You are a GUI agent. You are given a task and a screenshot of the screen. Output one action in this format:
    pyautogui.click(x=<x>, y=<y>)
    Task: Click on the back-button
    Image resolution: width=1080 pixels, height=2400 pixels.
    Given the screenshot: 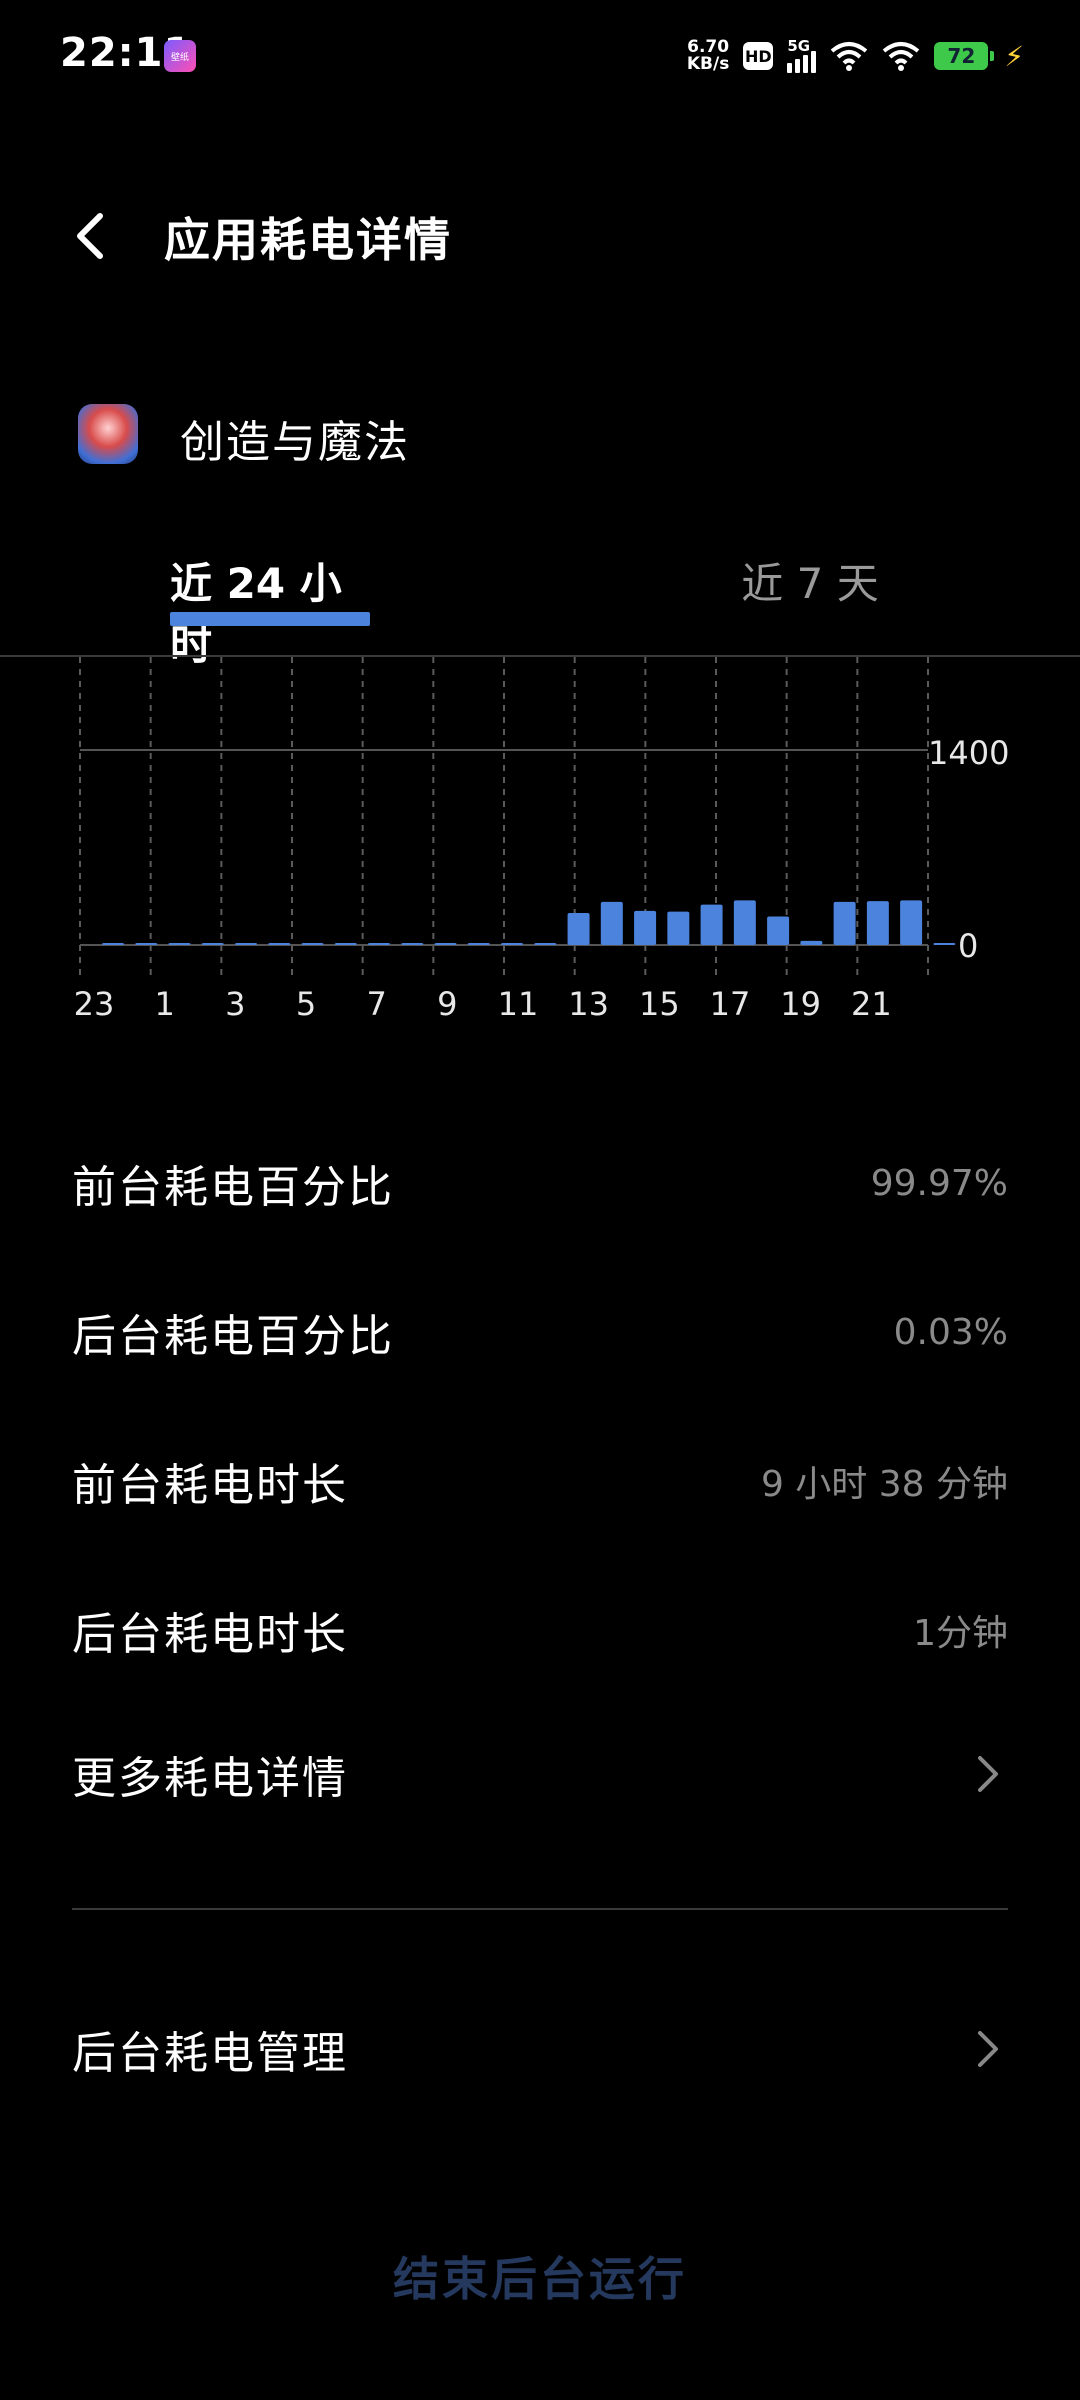 What is the action you would take?
    pyautogui.click(x=90, y=236)
    